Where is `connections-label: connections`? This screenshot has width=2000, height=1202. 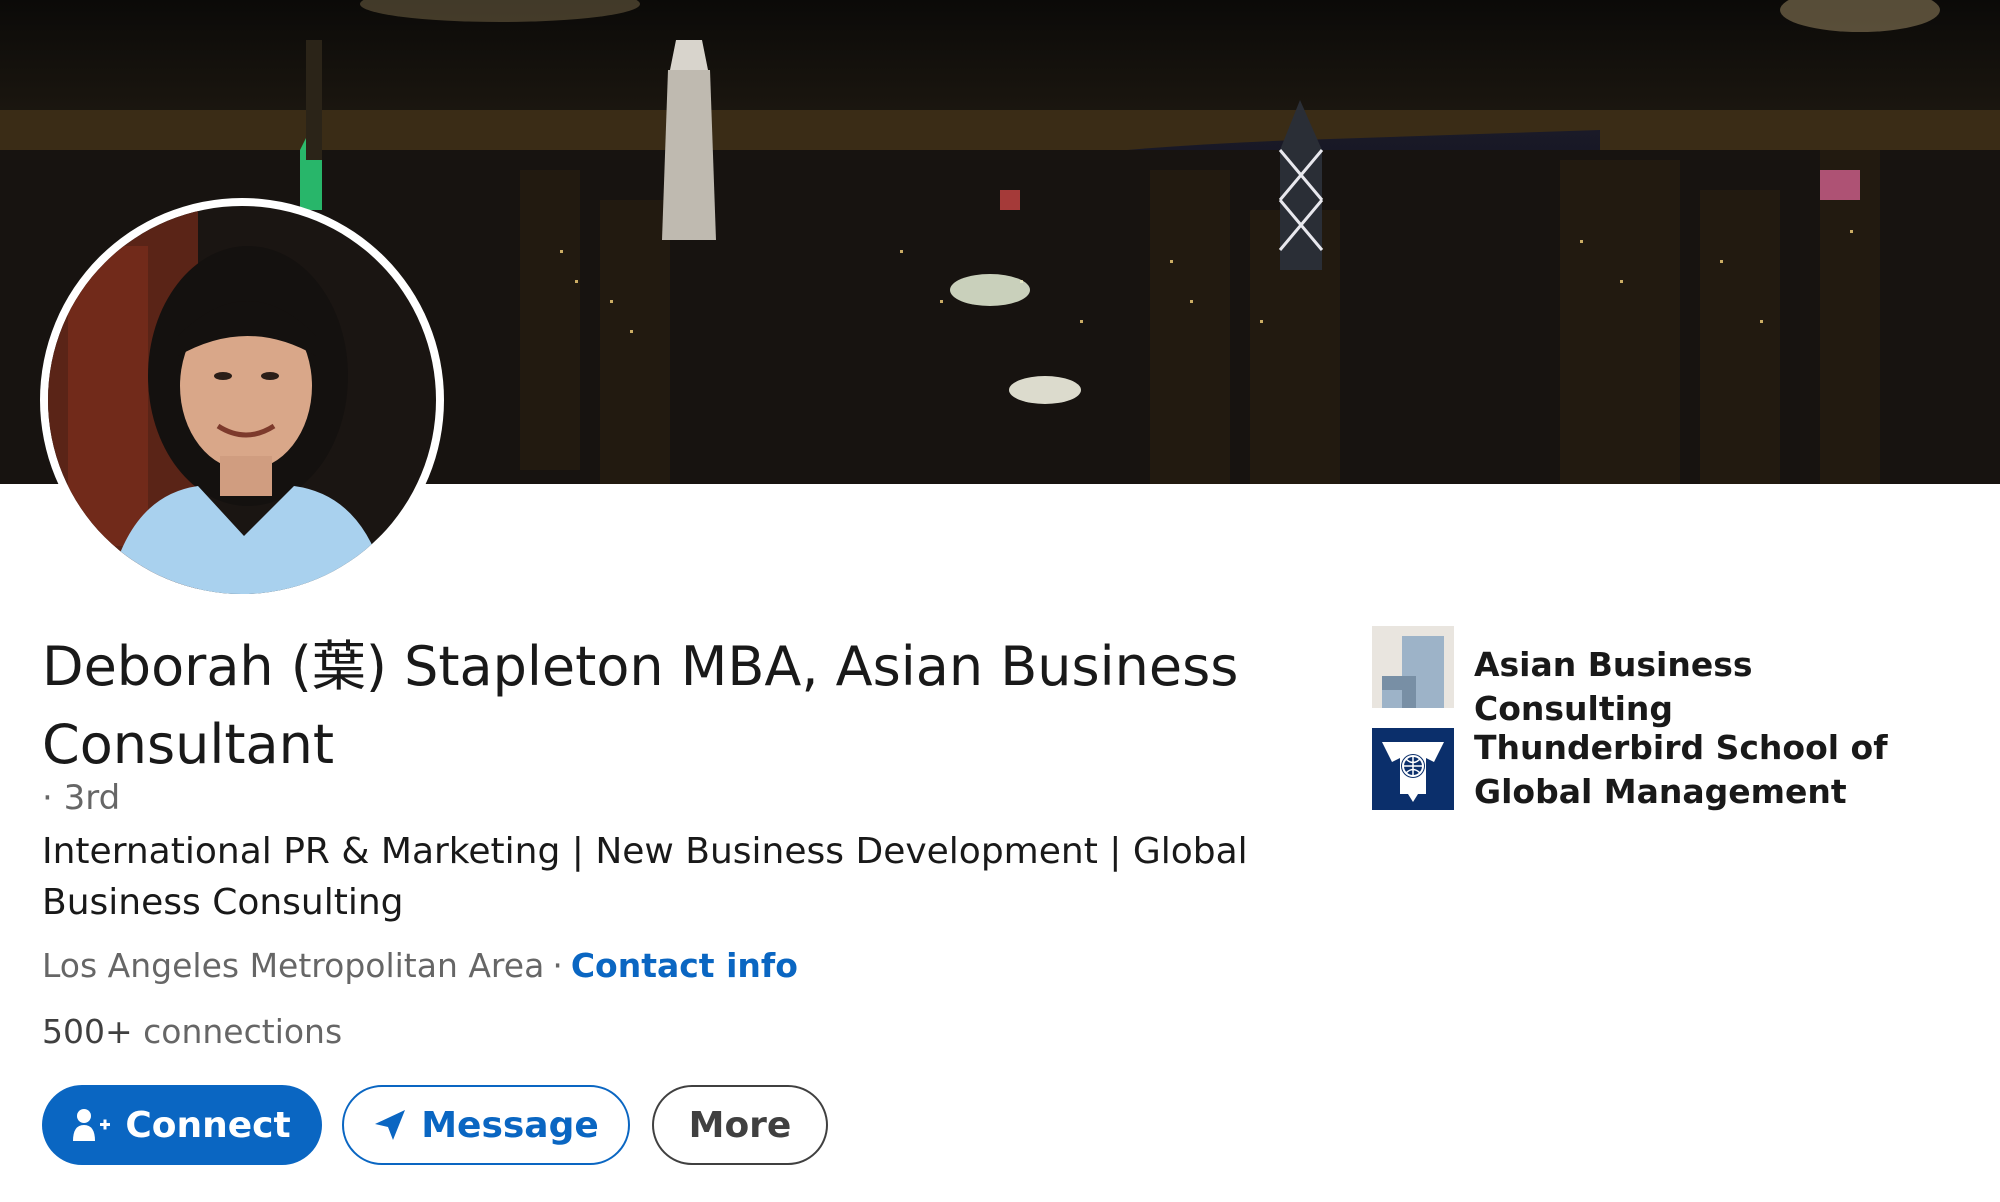
connections-label: connections is located at coordinates (243, 1031).